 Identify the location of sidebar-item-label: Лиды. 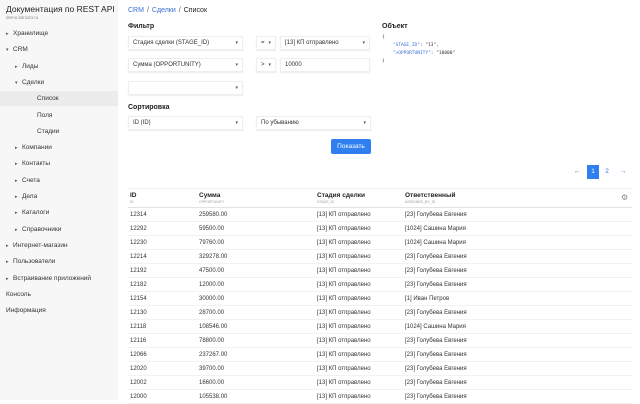
(30, 66).